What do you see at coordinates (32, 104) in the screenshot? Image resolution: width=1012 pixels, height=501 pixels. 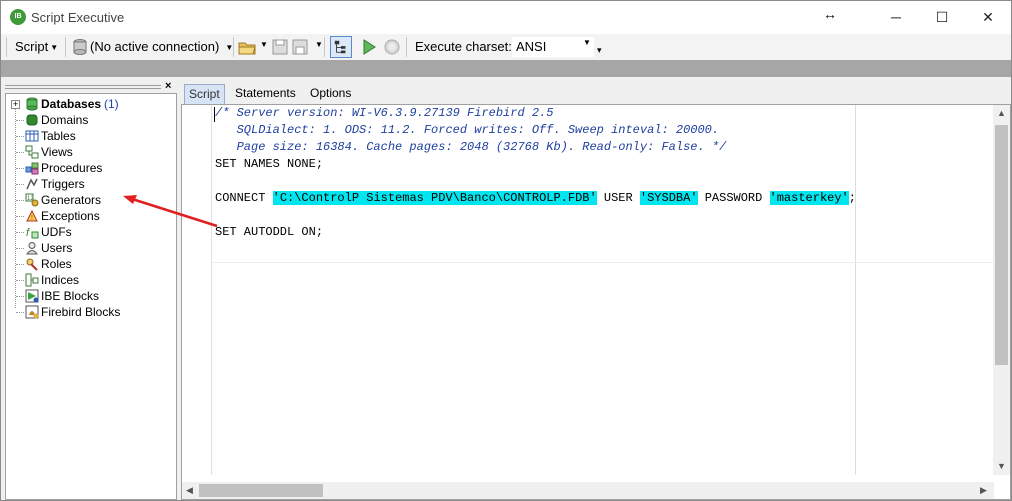 I see `database-icon` at bounding box center [32, 104].